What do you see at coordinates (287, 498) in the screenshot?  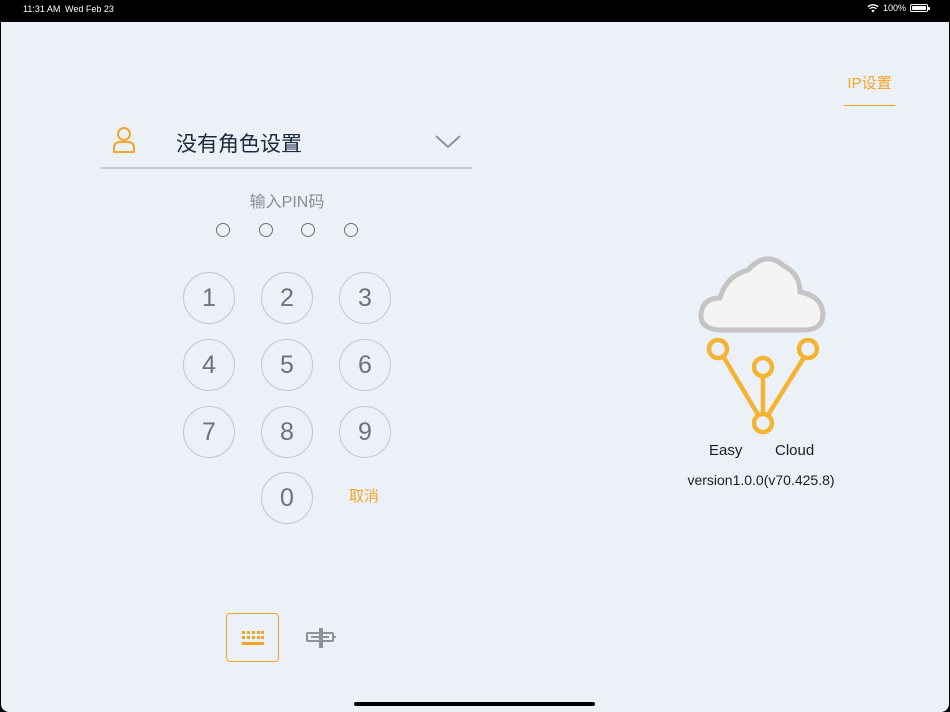 I see `keypad-key-0: 0` at bounding box center [287, 498].